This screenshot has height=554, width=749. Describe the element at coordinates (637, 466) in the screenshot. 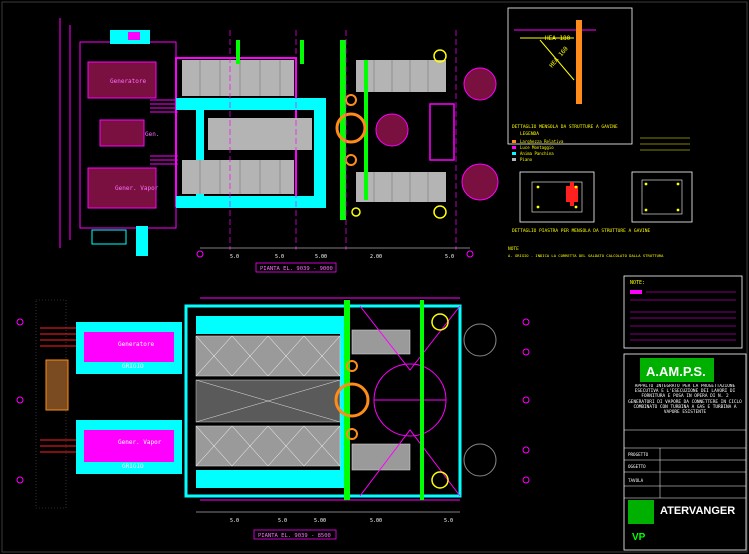

I see `row-oggetto: OGGETTO` at that location.